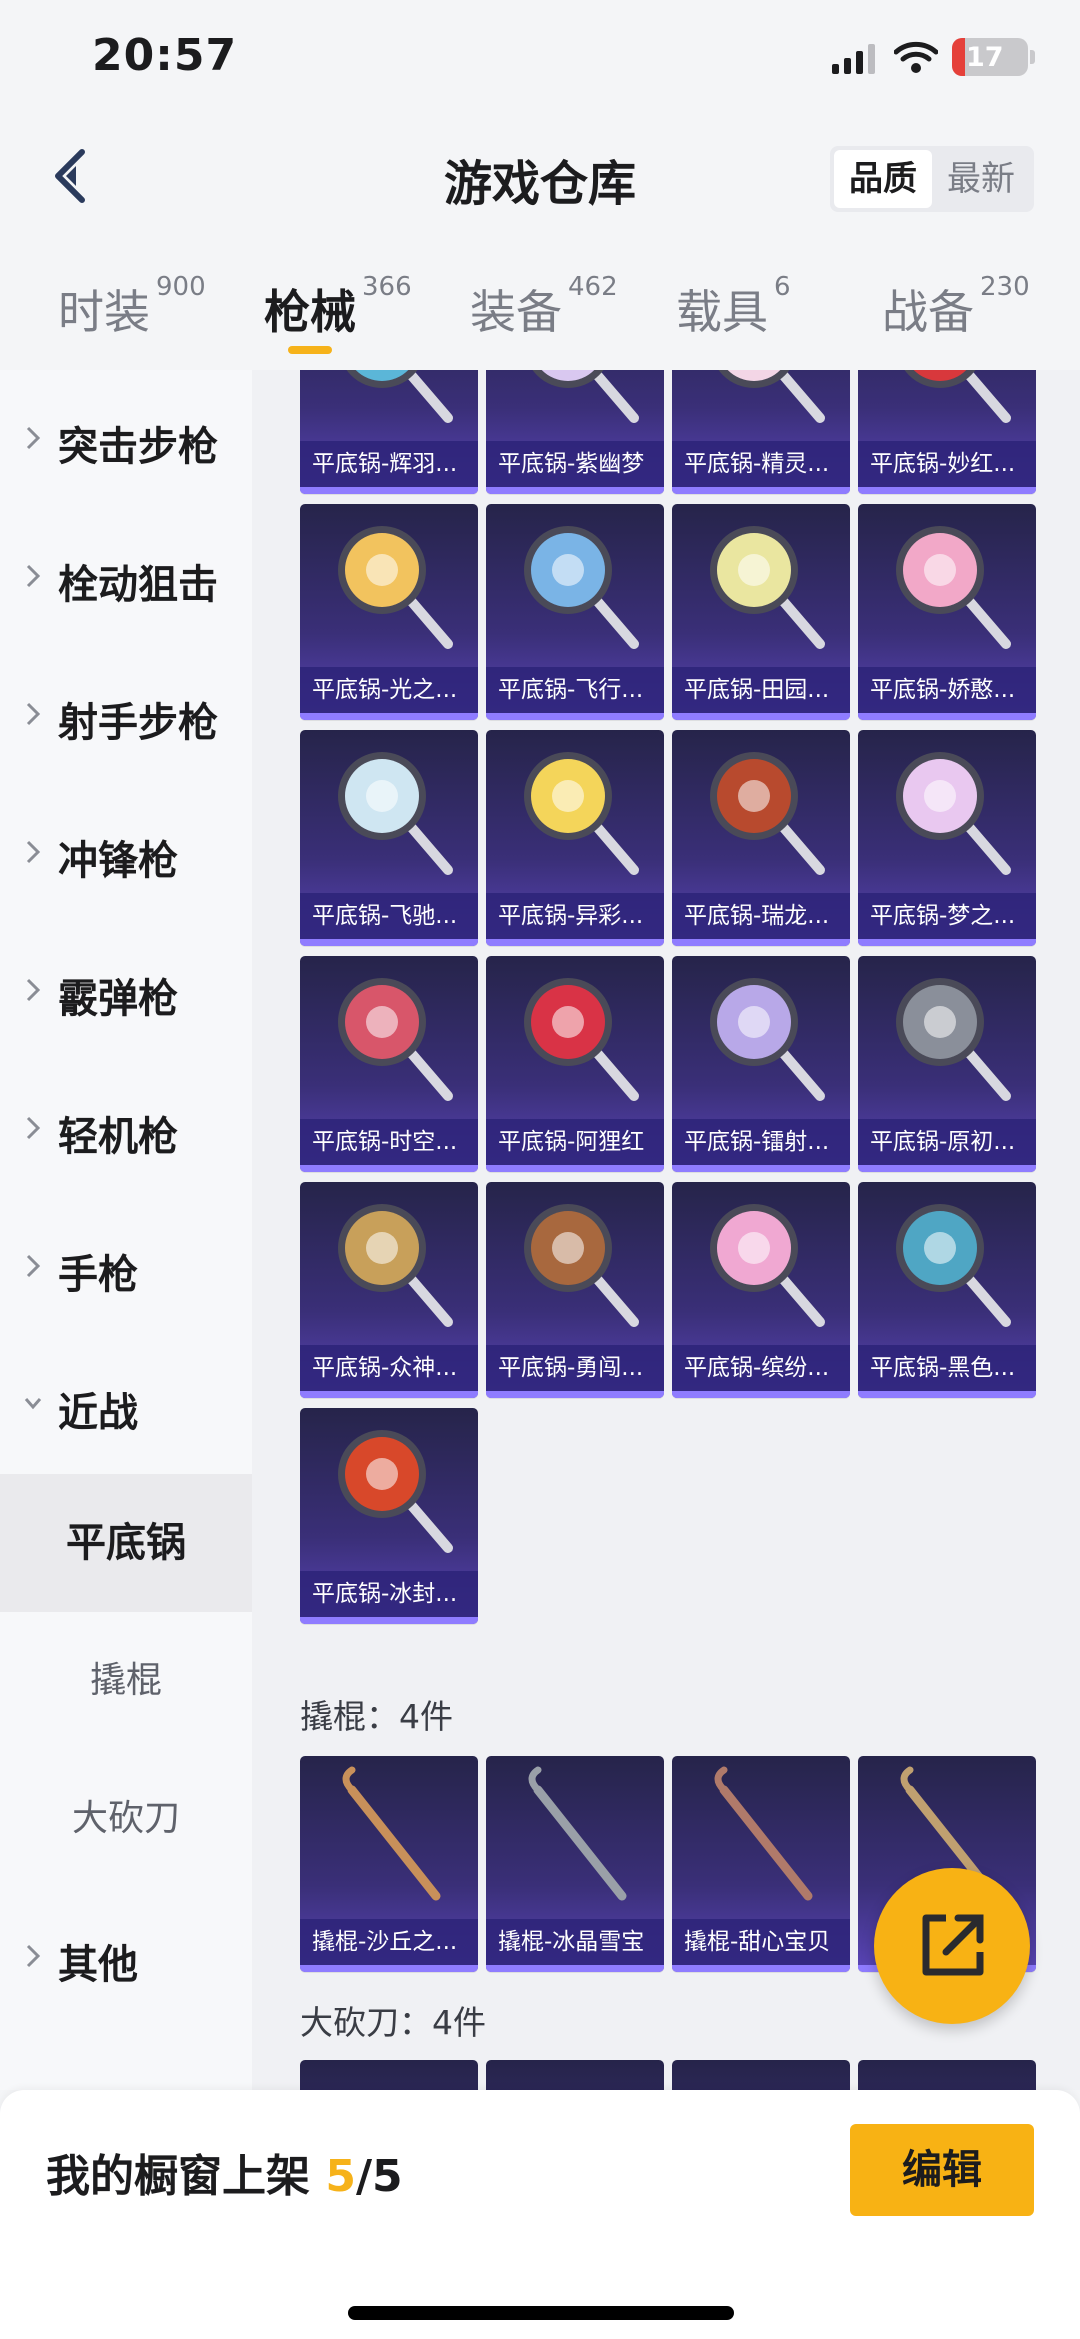  Describe the element at coordinates (379, 2176) in the screenshot. I see `shelf-total: /5` at that location.